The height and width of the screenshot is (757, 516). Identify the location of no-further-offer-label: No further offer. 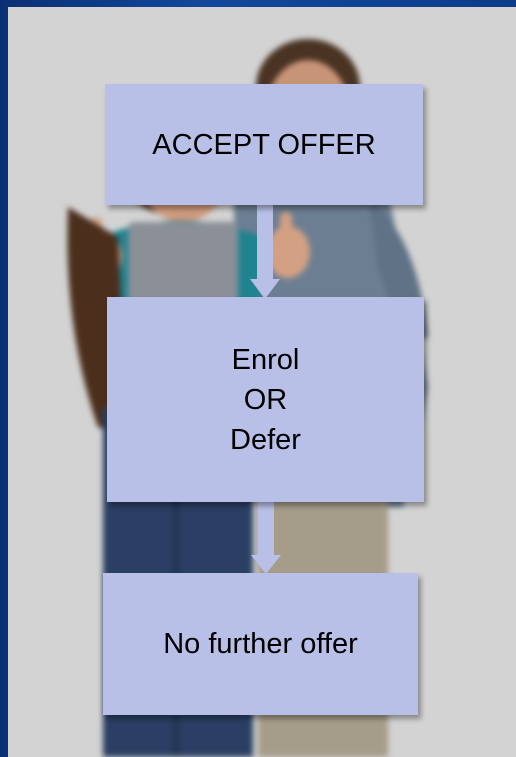
(260, 644).